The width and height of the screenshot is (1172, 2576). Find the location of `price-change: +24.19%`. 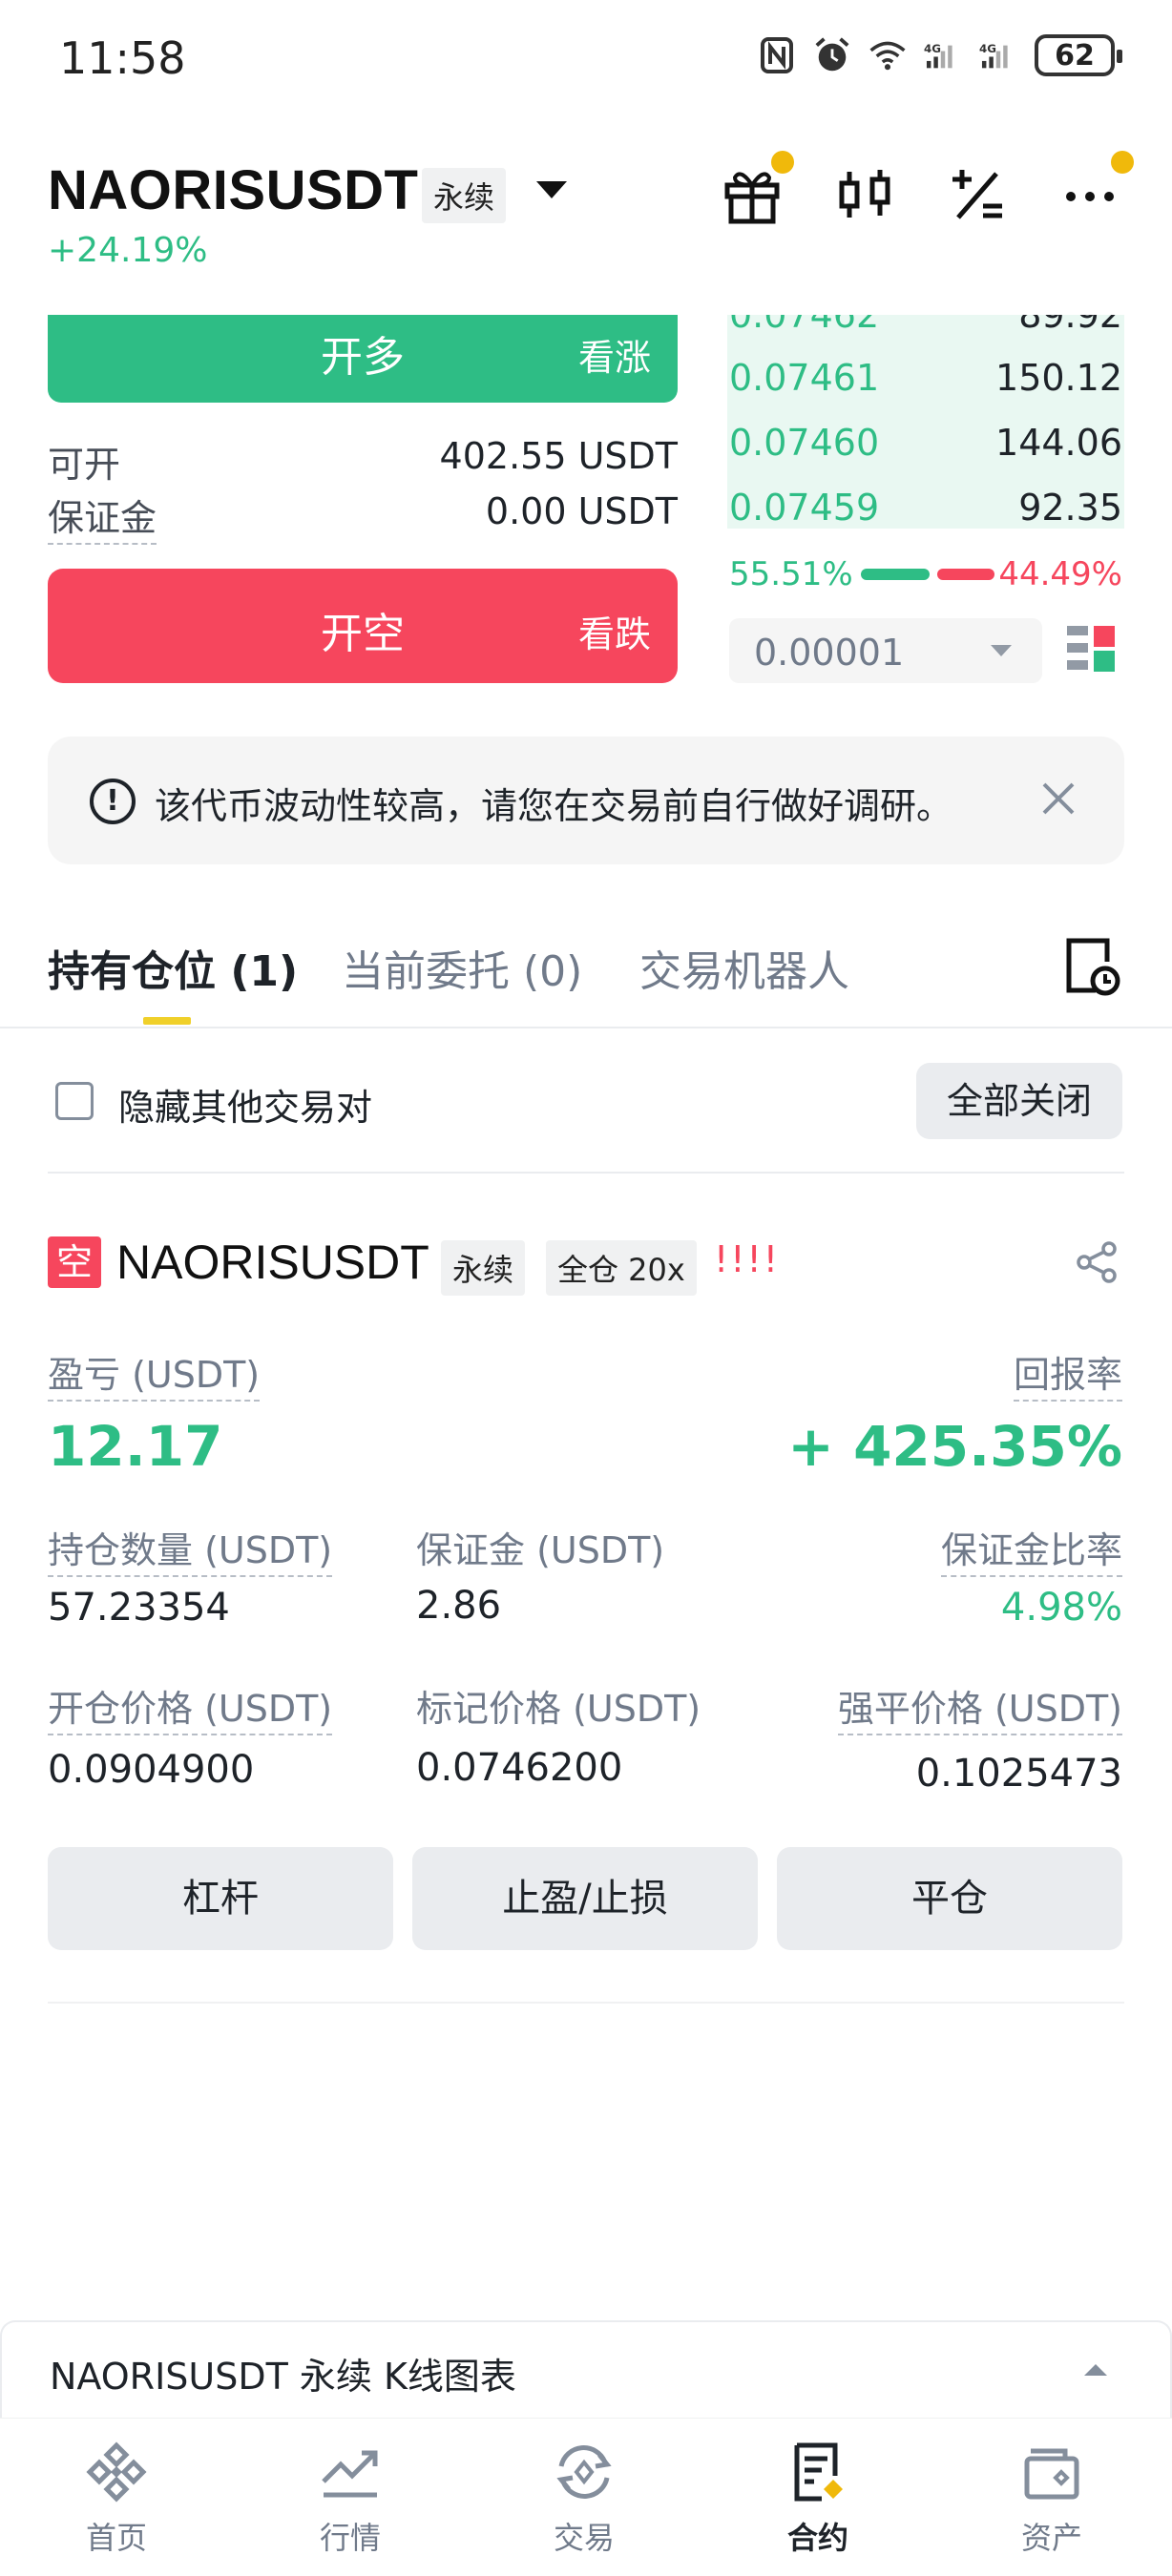

price-change: +24.19% is located at coordinates (128, 250).